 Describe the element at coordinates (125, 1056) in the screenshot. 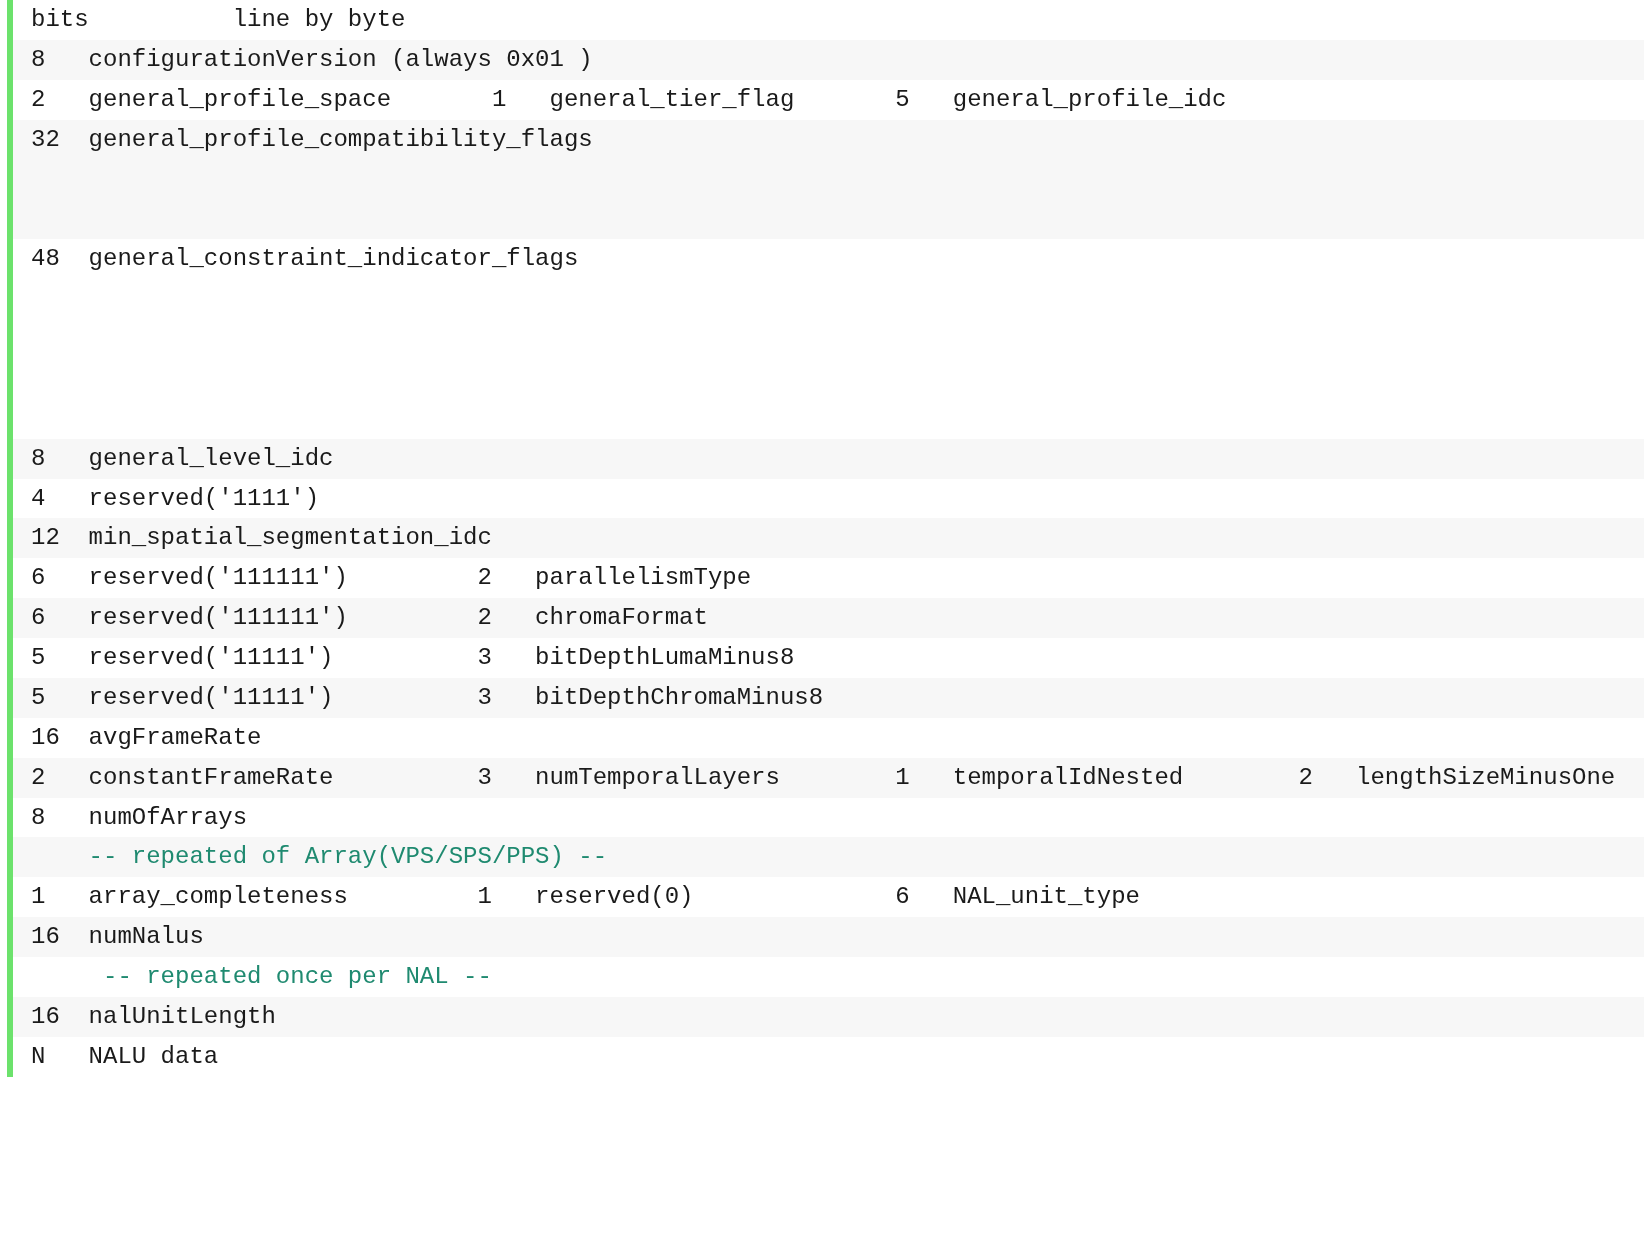

I see `code-line: N NALU data` at that location.